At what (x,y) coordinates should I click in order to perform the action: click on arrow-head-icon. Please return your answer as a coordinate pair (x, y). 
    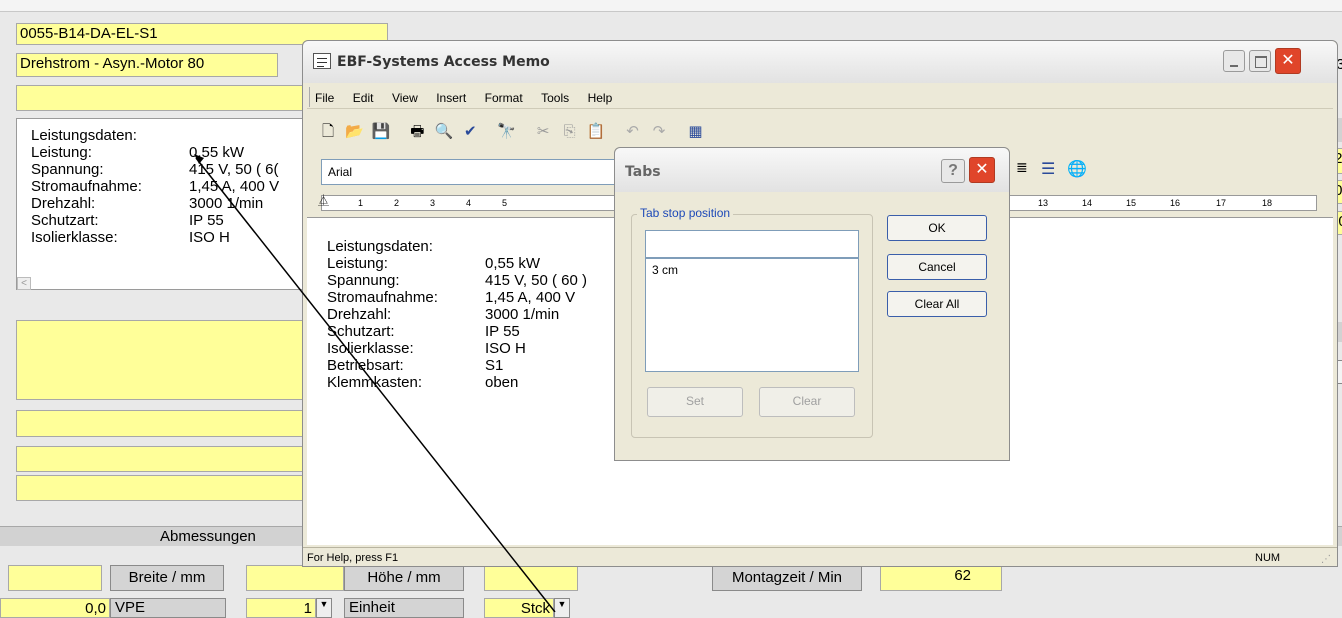
    Looking at the image, I should click on (199, 159).